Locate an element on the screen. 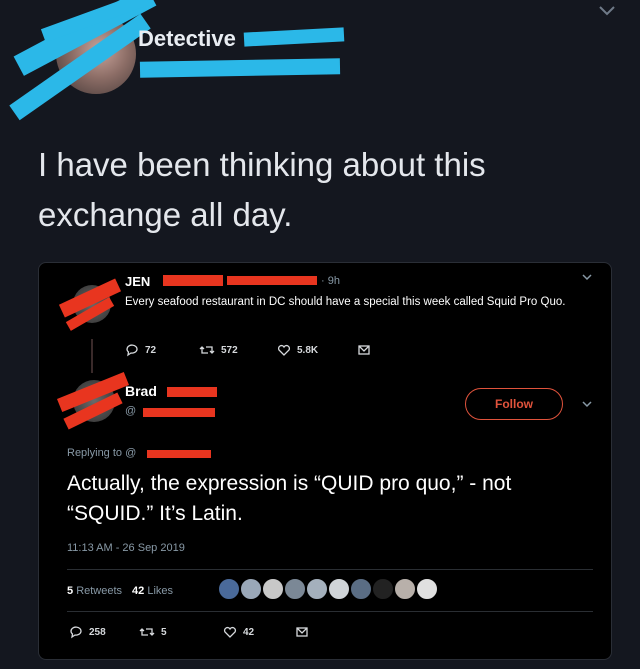 The height and width of the screenshot is (669, 640). tweet1-time: · 9h is located at coordinates (330, 281).